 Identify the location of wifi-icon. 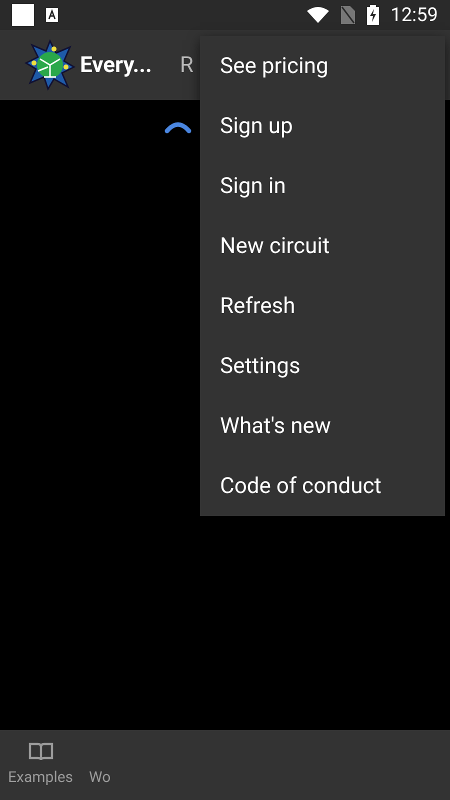
(317, 15).